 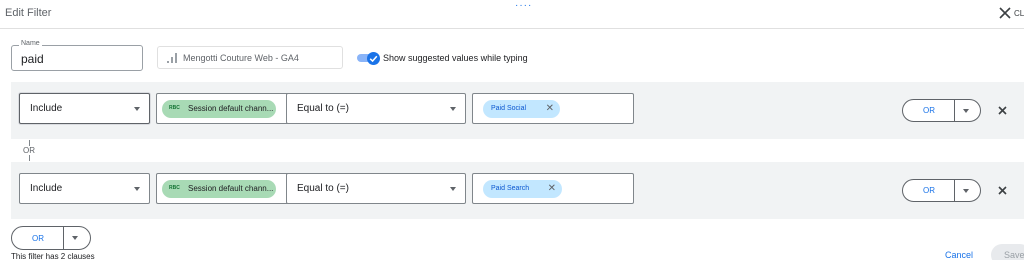 I want to click on save-button-label: Save, so click(x=1014, y=255).